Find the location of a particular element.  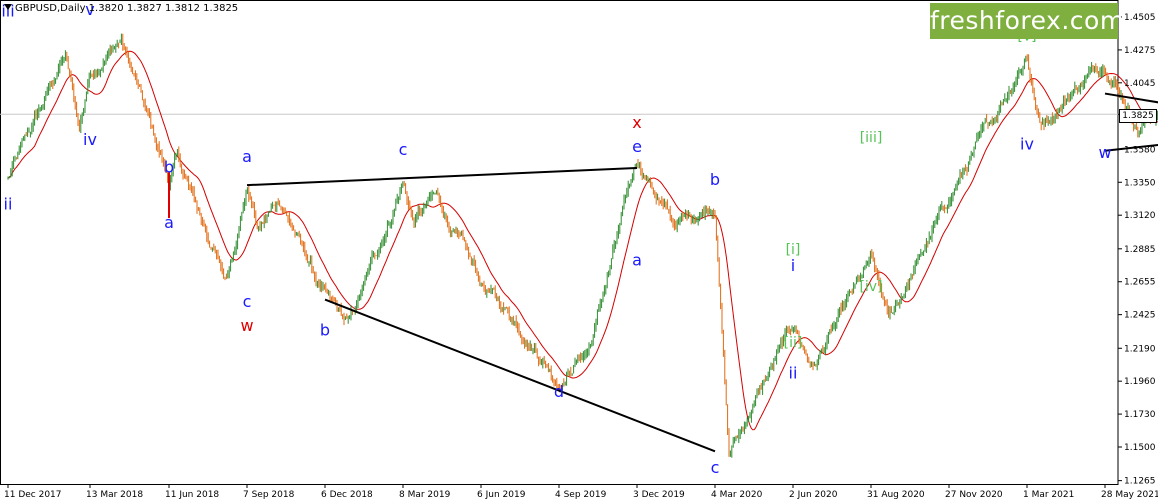

ytick-label-5: 1.3350 is located at coordinates (1140, 183).